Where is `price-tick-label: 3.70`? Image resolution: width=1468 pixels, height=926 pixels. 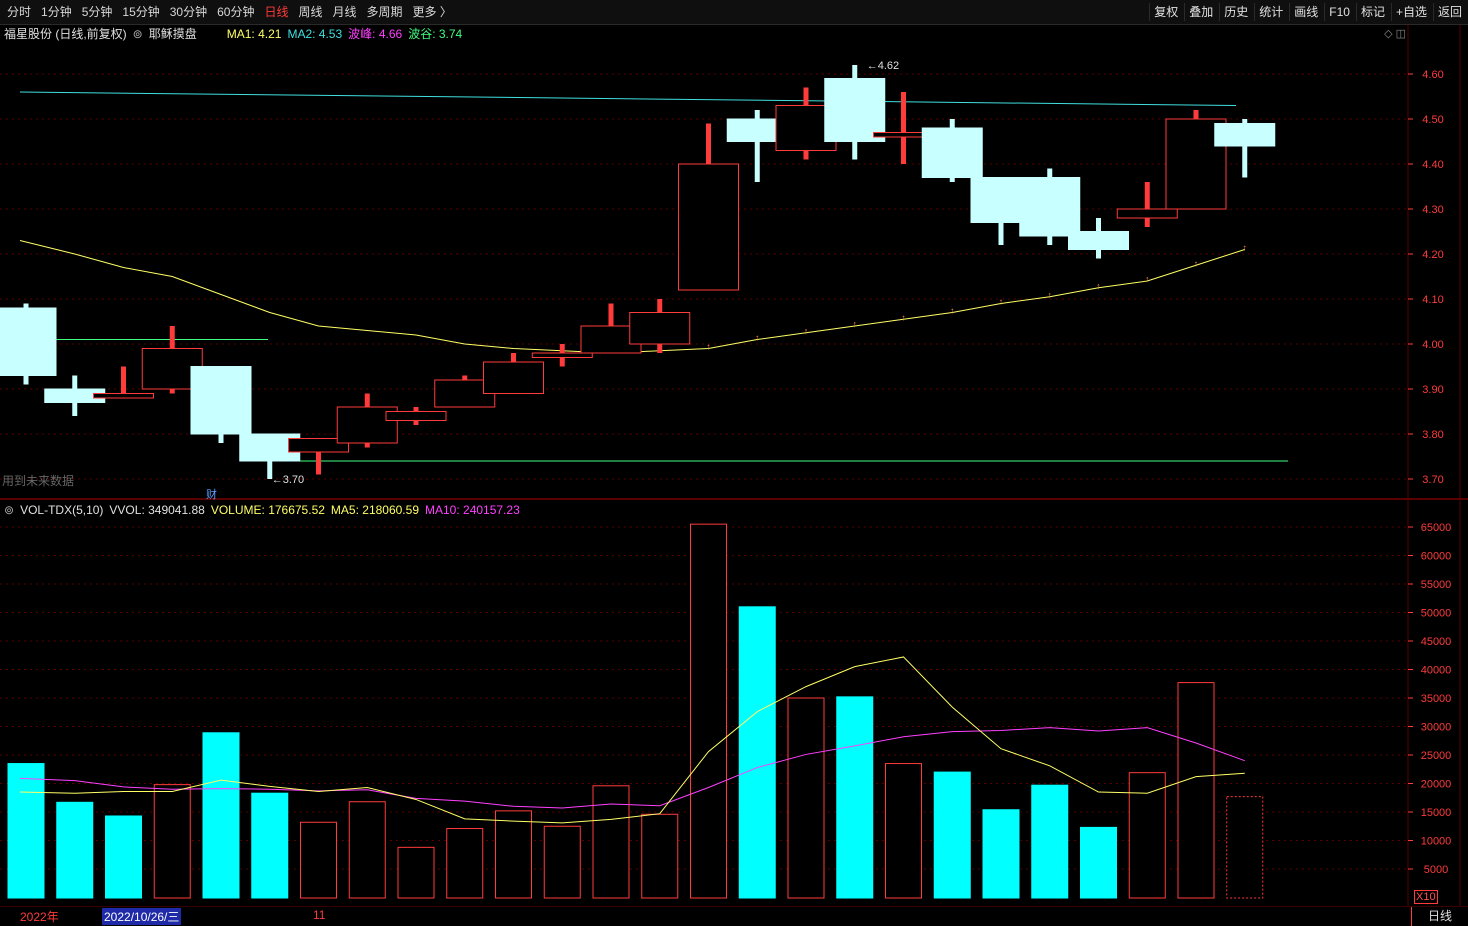 price-tick-label: 3.70 is located at coordinates (1432, 480).